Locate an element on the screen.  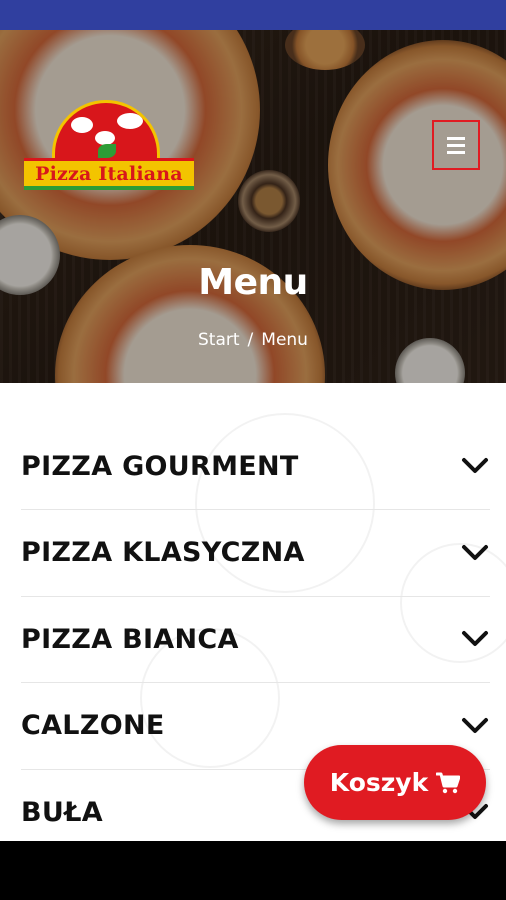
category-label: CALZONE is located at coordinates (93, 726).